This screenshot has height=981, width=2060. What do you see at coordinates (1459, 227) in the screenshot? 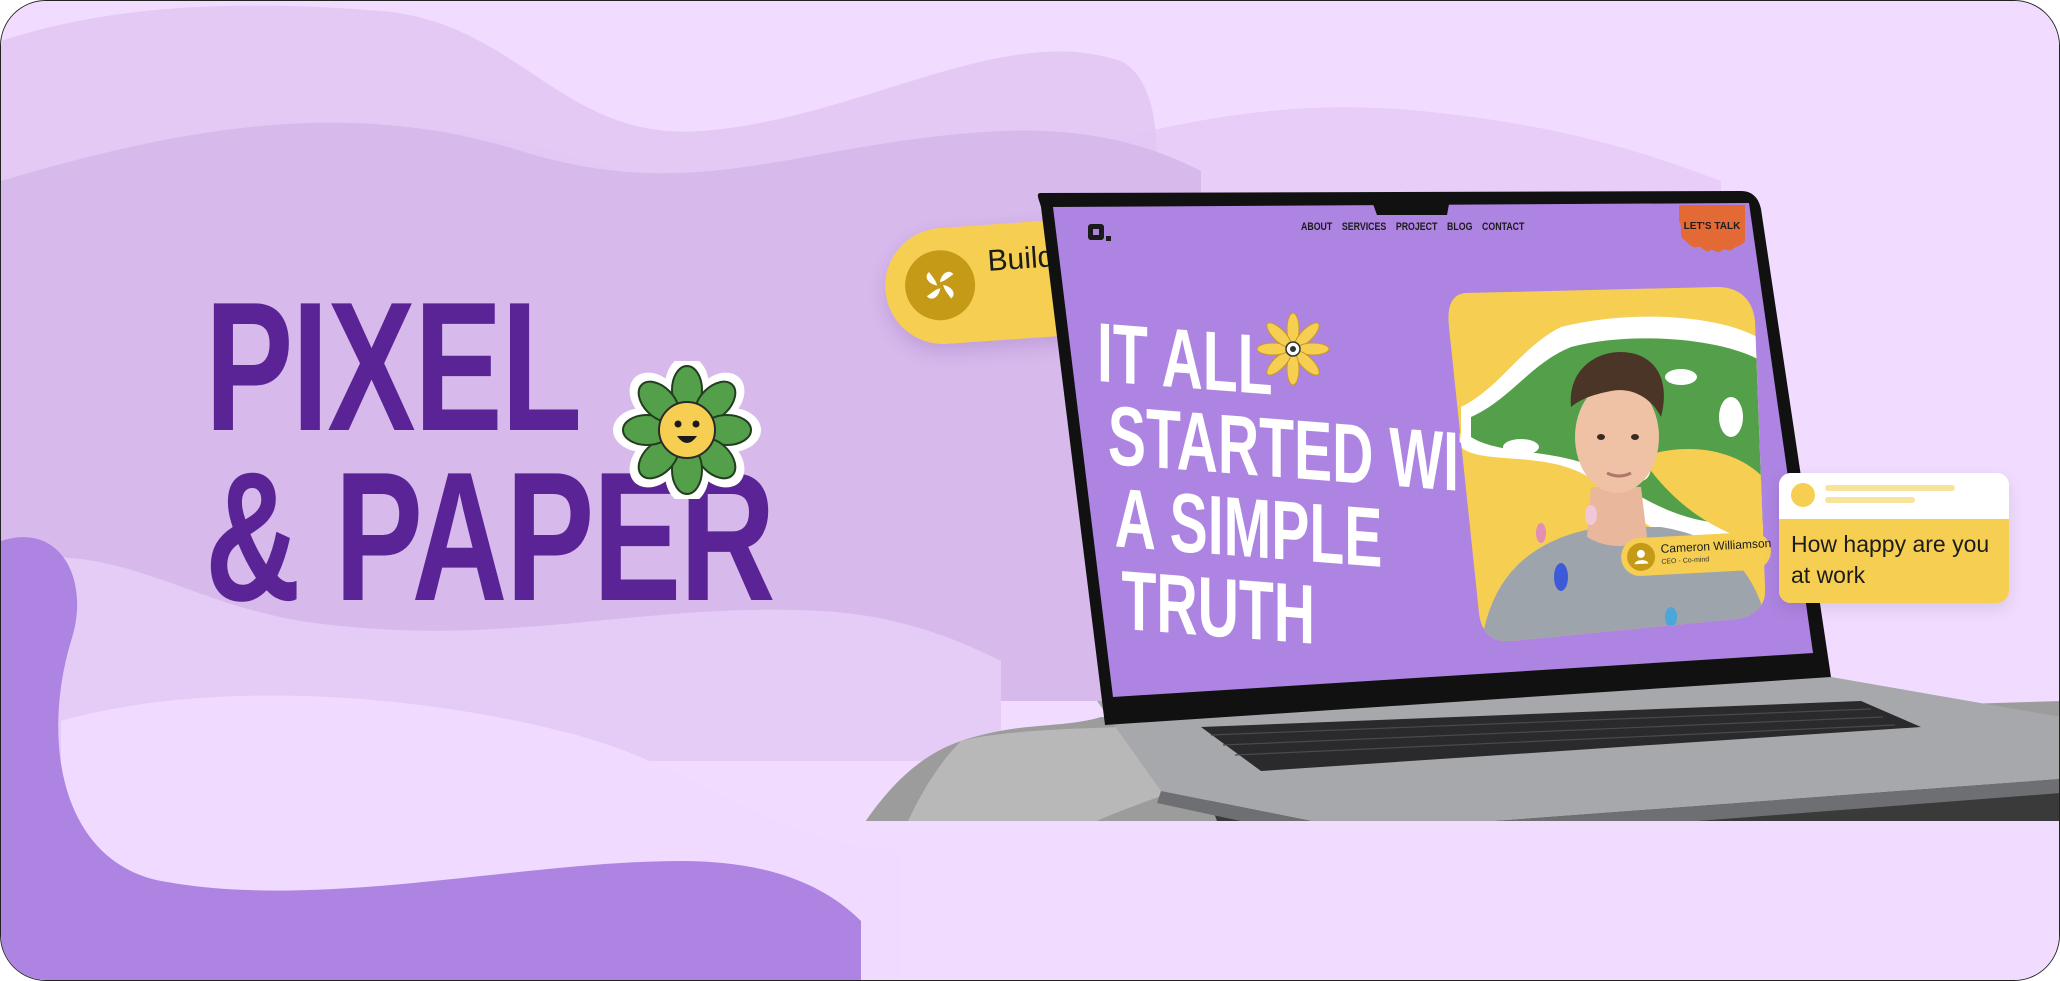
I see `nav-item-blog: BLOG` at bounding box center [1459, 227].